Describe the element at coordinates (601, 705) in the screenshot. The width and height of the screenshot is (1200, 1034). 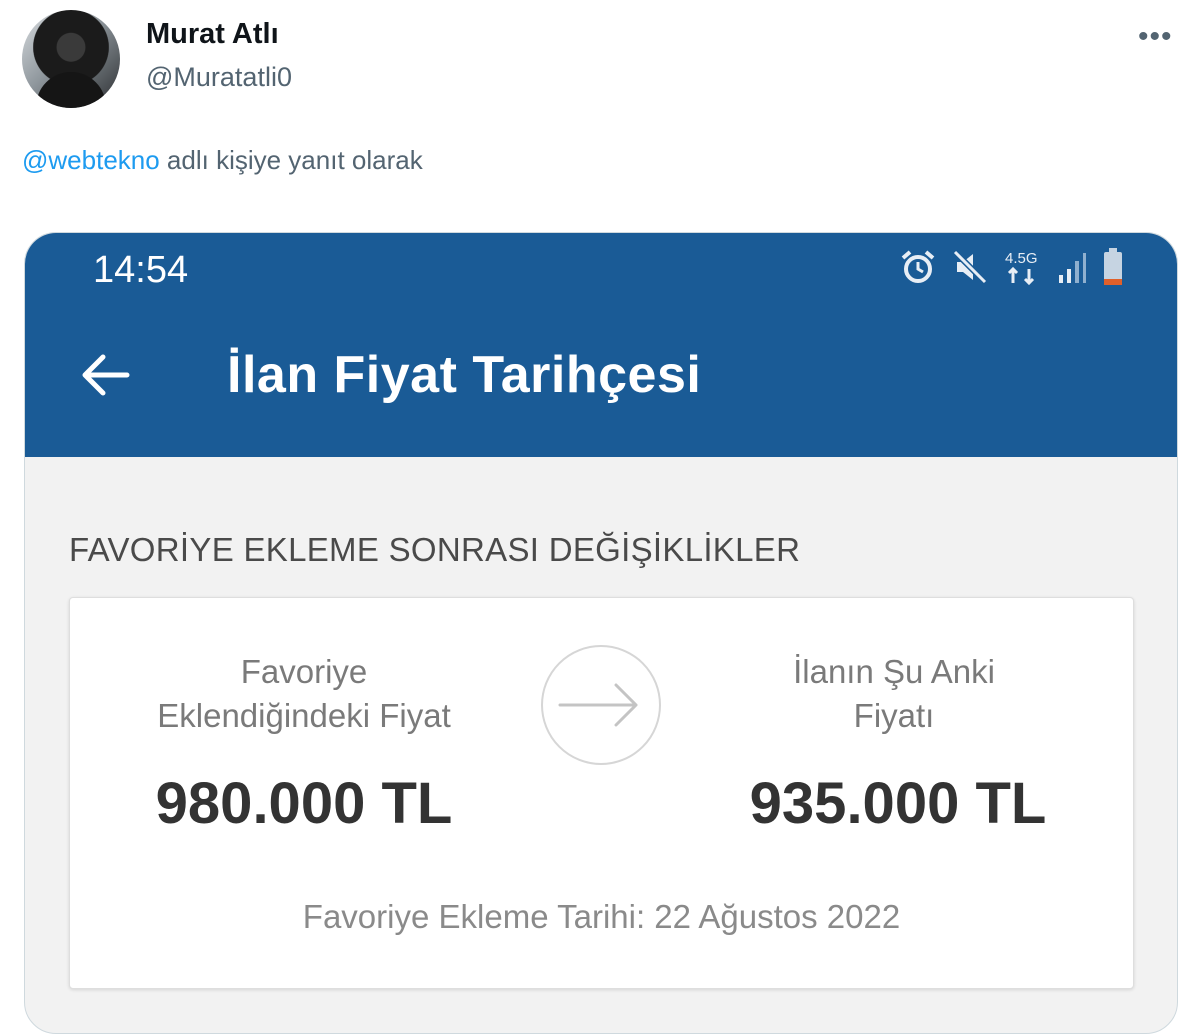
I see `arrow-right-icon` at that location.